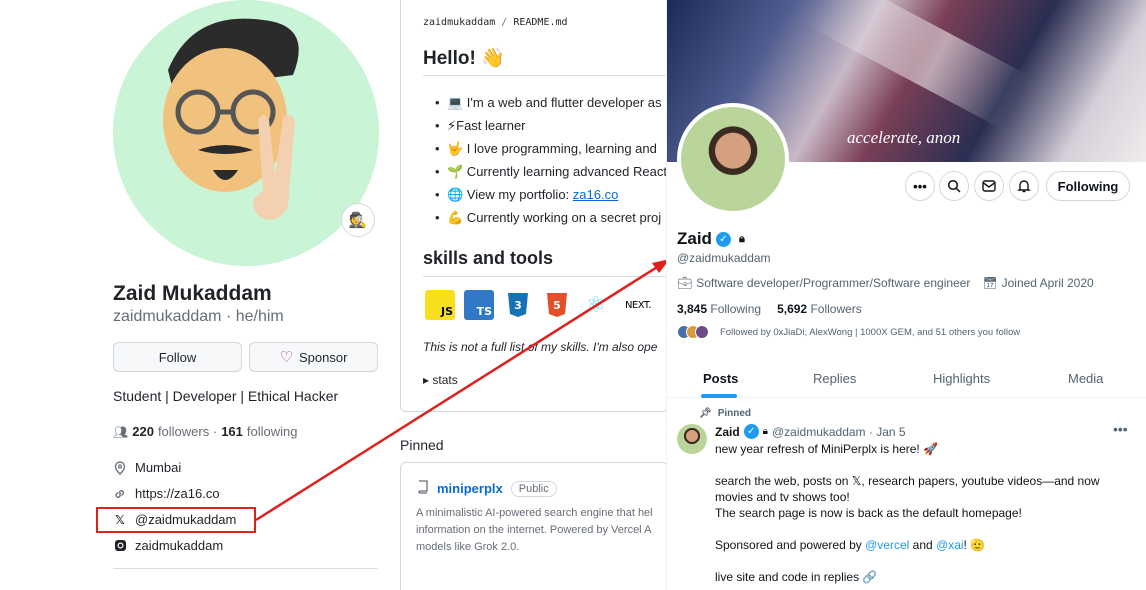  What do you see at coordinates (179, 545) in the screenshot?
I see `instagram-link: zaidmukaddam` at bounding box center [179, 545].